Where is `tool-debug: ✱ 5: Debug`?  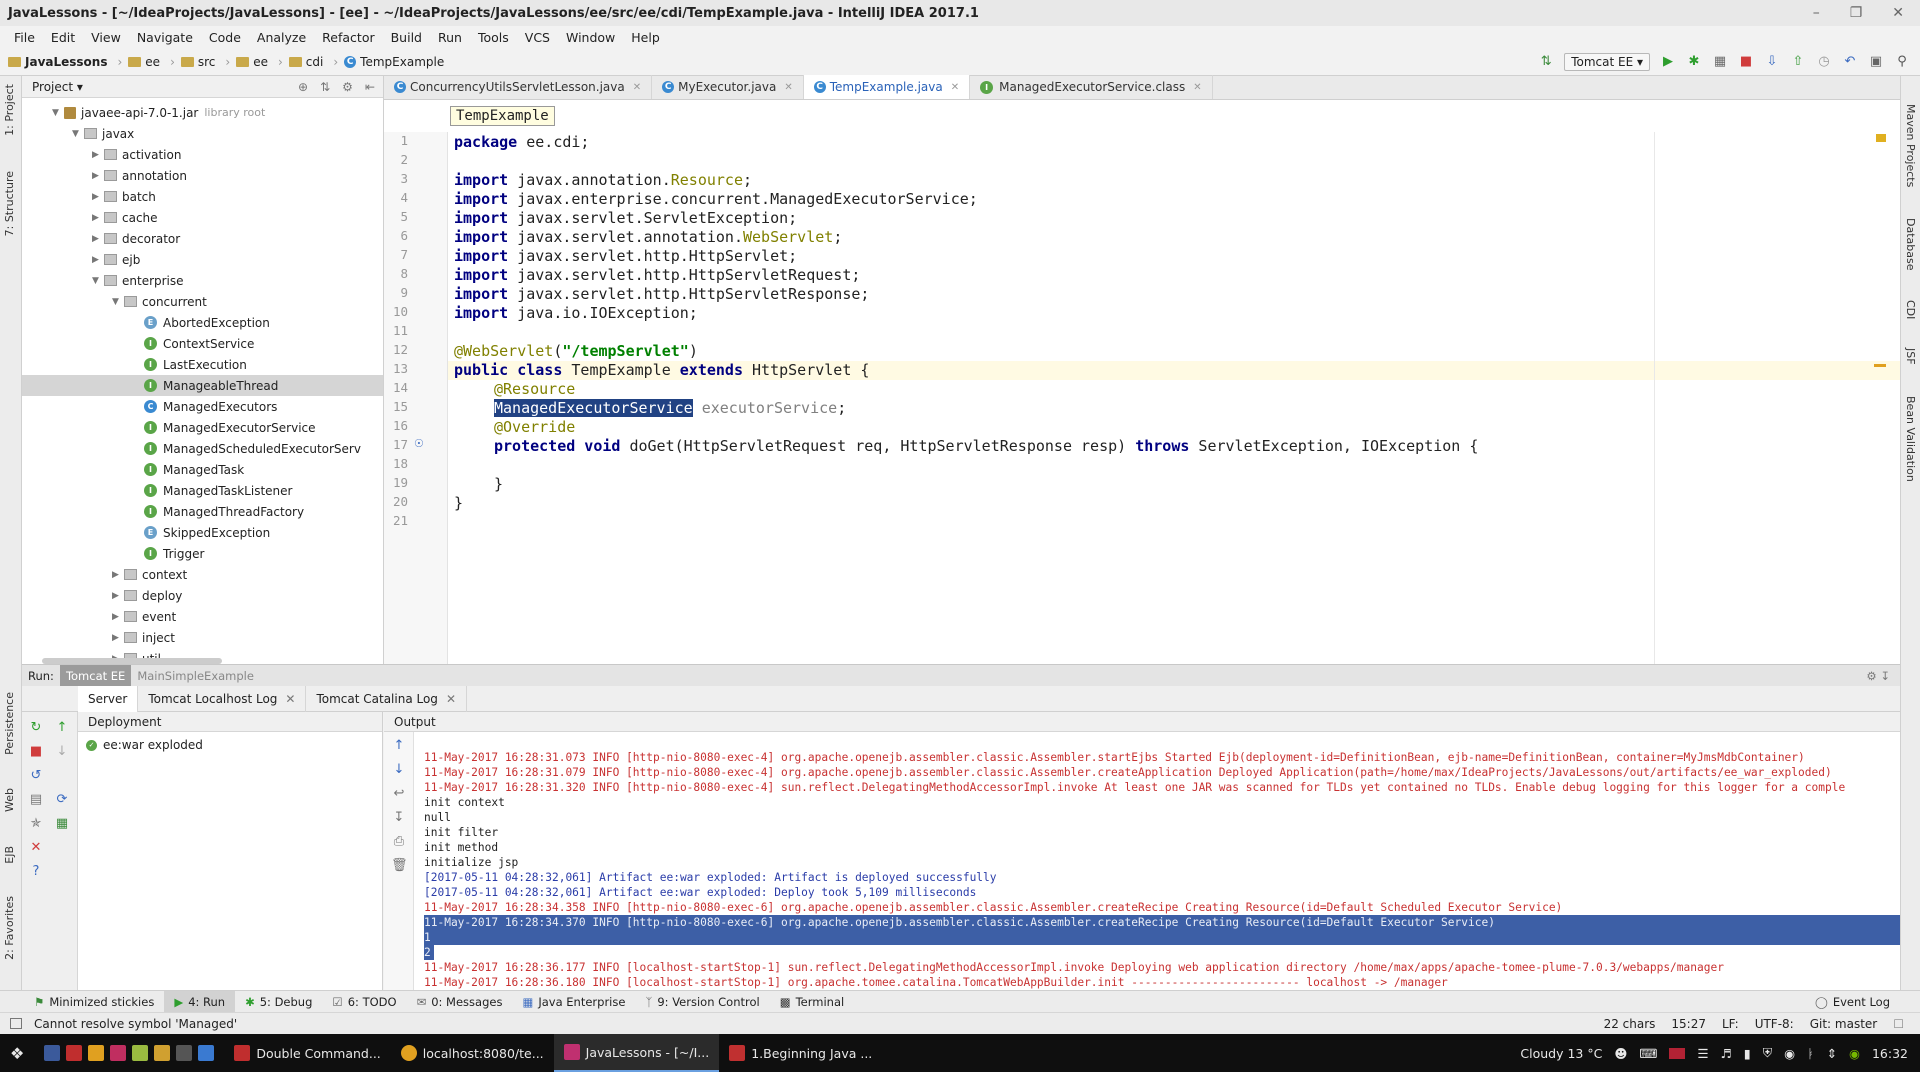
tool-debug: ✱ 5: Debug is located at coordinates (278, 1002).